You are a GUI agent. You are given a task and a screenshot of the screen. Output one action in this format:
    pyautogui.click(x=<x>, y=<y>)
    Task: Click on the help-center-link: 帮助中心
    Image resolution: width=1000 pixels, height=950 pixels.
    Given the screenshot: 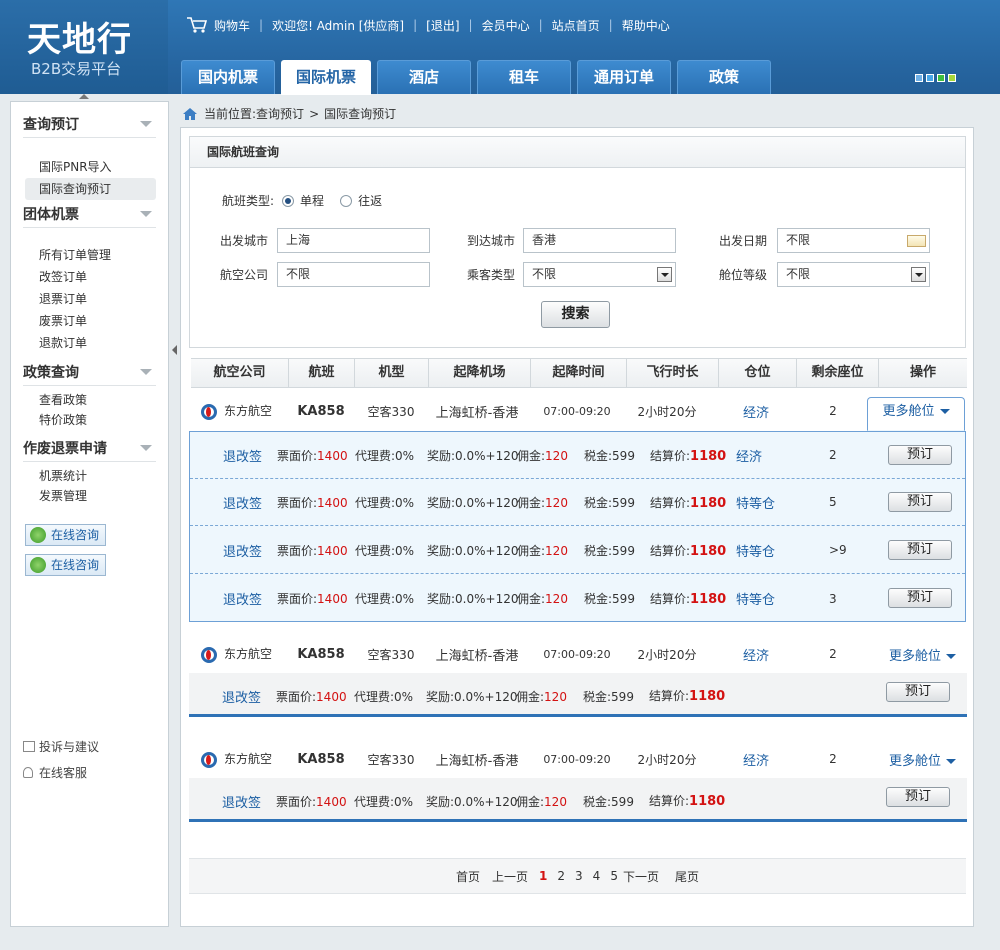 What is the action you would take?
    pyautogui.click(x=646, y=25)
    